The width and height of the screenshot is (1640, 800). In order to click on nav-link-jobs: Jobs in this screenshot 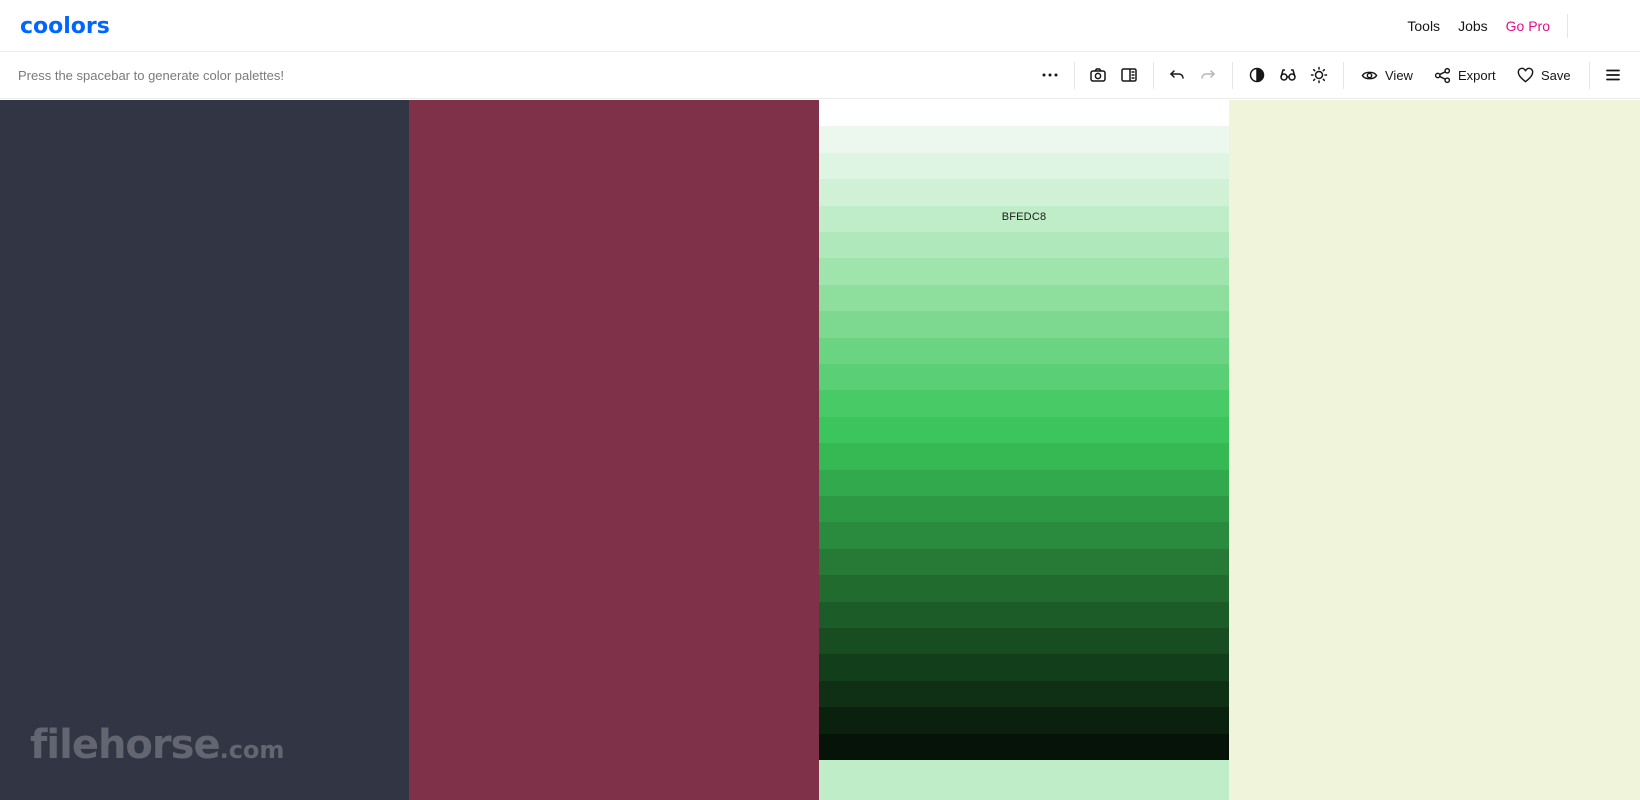, I will do `click(1473, 26)`.